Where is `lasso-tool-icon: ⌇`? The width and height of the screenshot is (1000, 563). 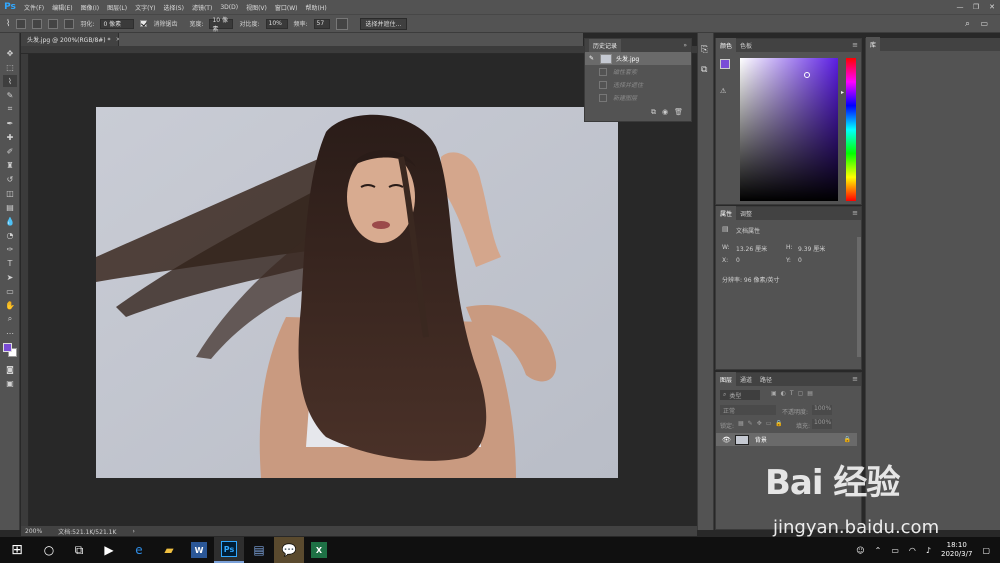
lasso-tool-icon: ⌇ is located at coordinates (10, 81).